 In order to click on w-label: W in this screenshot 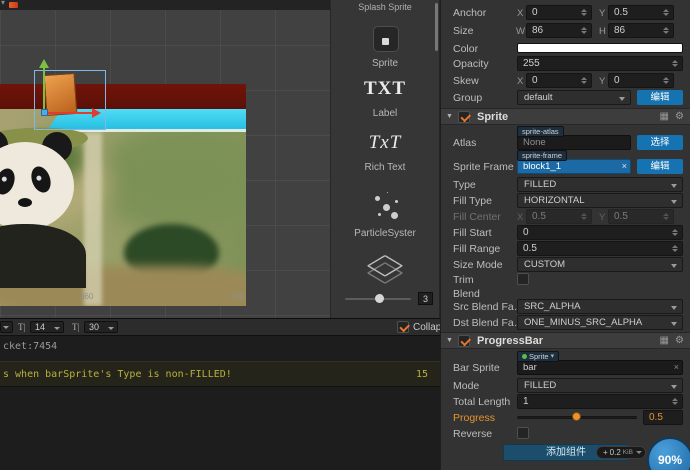, I will do `click(520, 31)`.